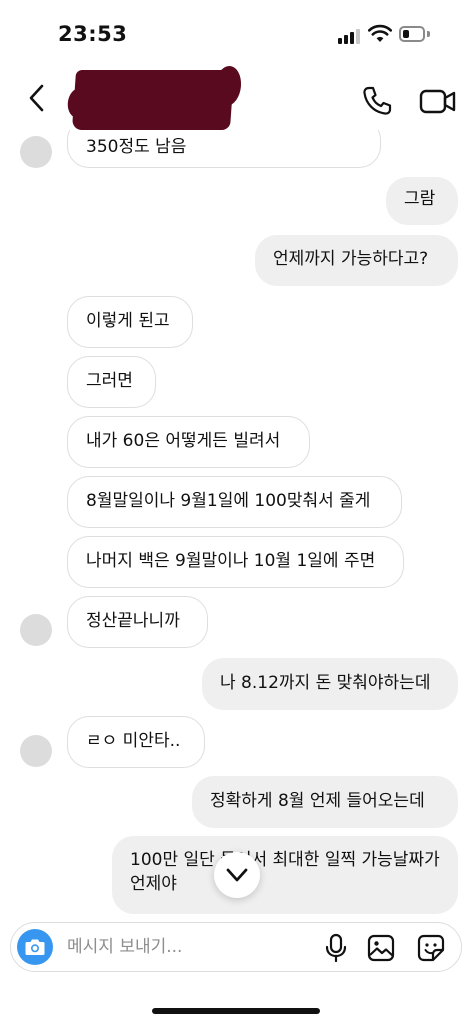 This screenshot has width=472, height=1024. Describe the element at coordinates (234, 502) in the screenshot. I see `message-bubble-in: 8월말일이나 9월1일에 100맞춰서 줄게` at that location.